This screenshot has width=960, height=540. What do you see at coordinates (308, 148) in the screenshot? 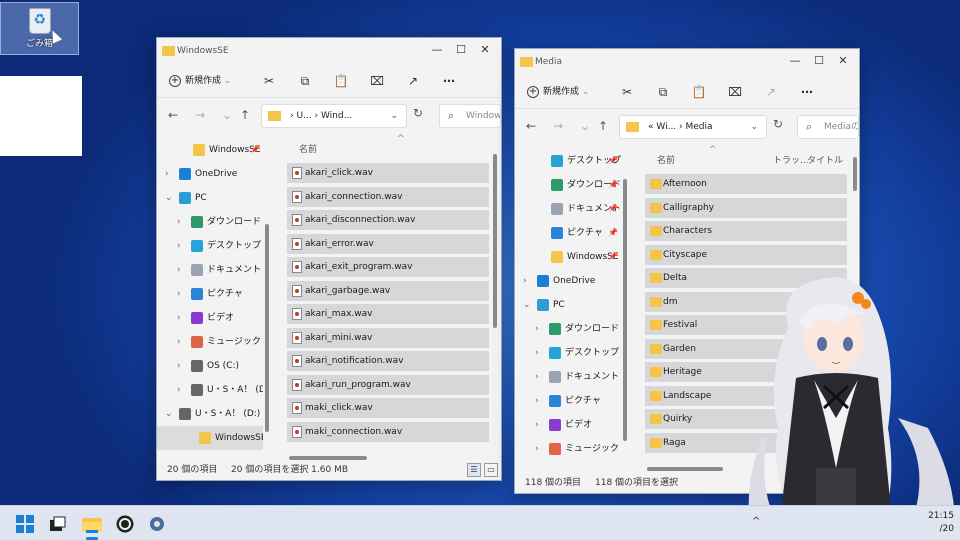
I see `column-header-name: 名前` at bounding box center [308, 148].